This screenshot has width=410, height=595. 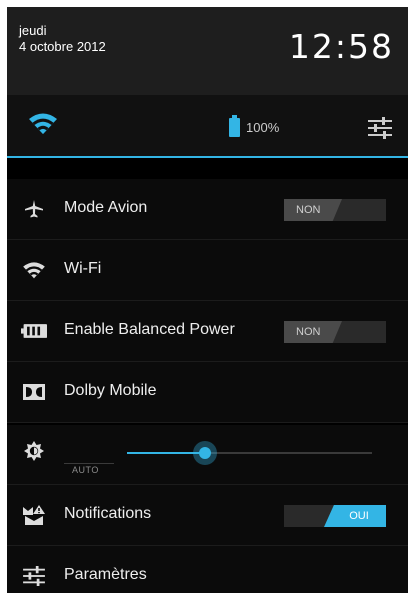 I want to click on battery-percent: 100%, so click(x=263, y=127).